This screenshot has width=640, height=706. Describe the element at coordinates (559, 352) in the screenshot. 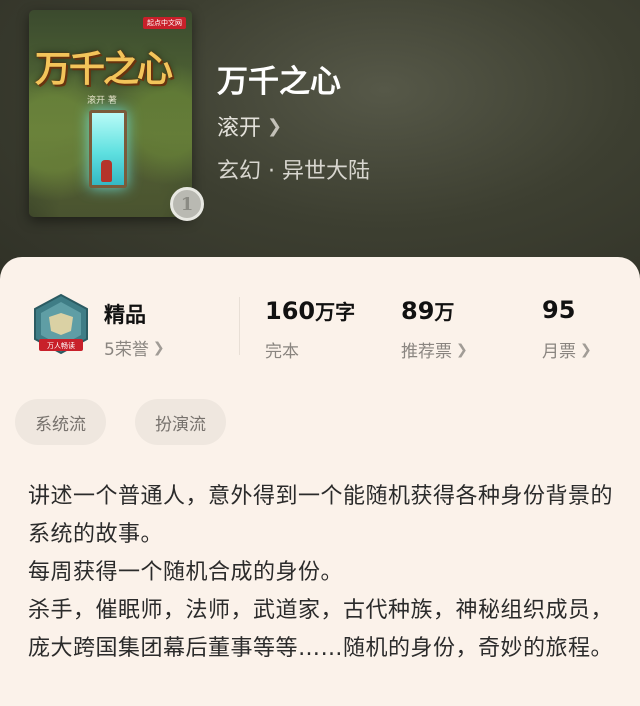

I see `monthly-votes-label: 月票` at that location.